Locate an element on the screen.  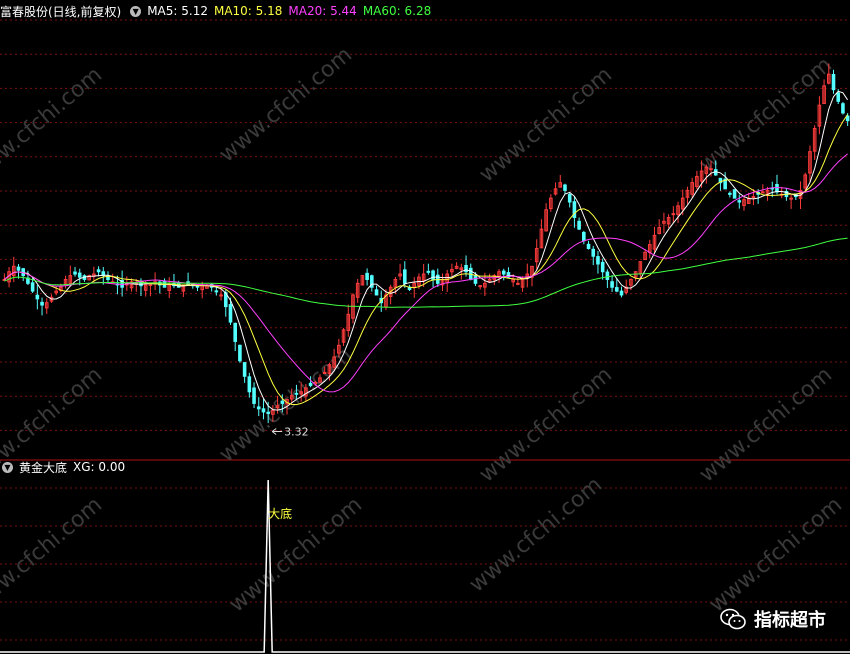
low-price-label: 3.32 is located at coordinates (296, 431).